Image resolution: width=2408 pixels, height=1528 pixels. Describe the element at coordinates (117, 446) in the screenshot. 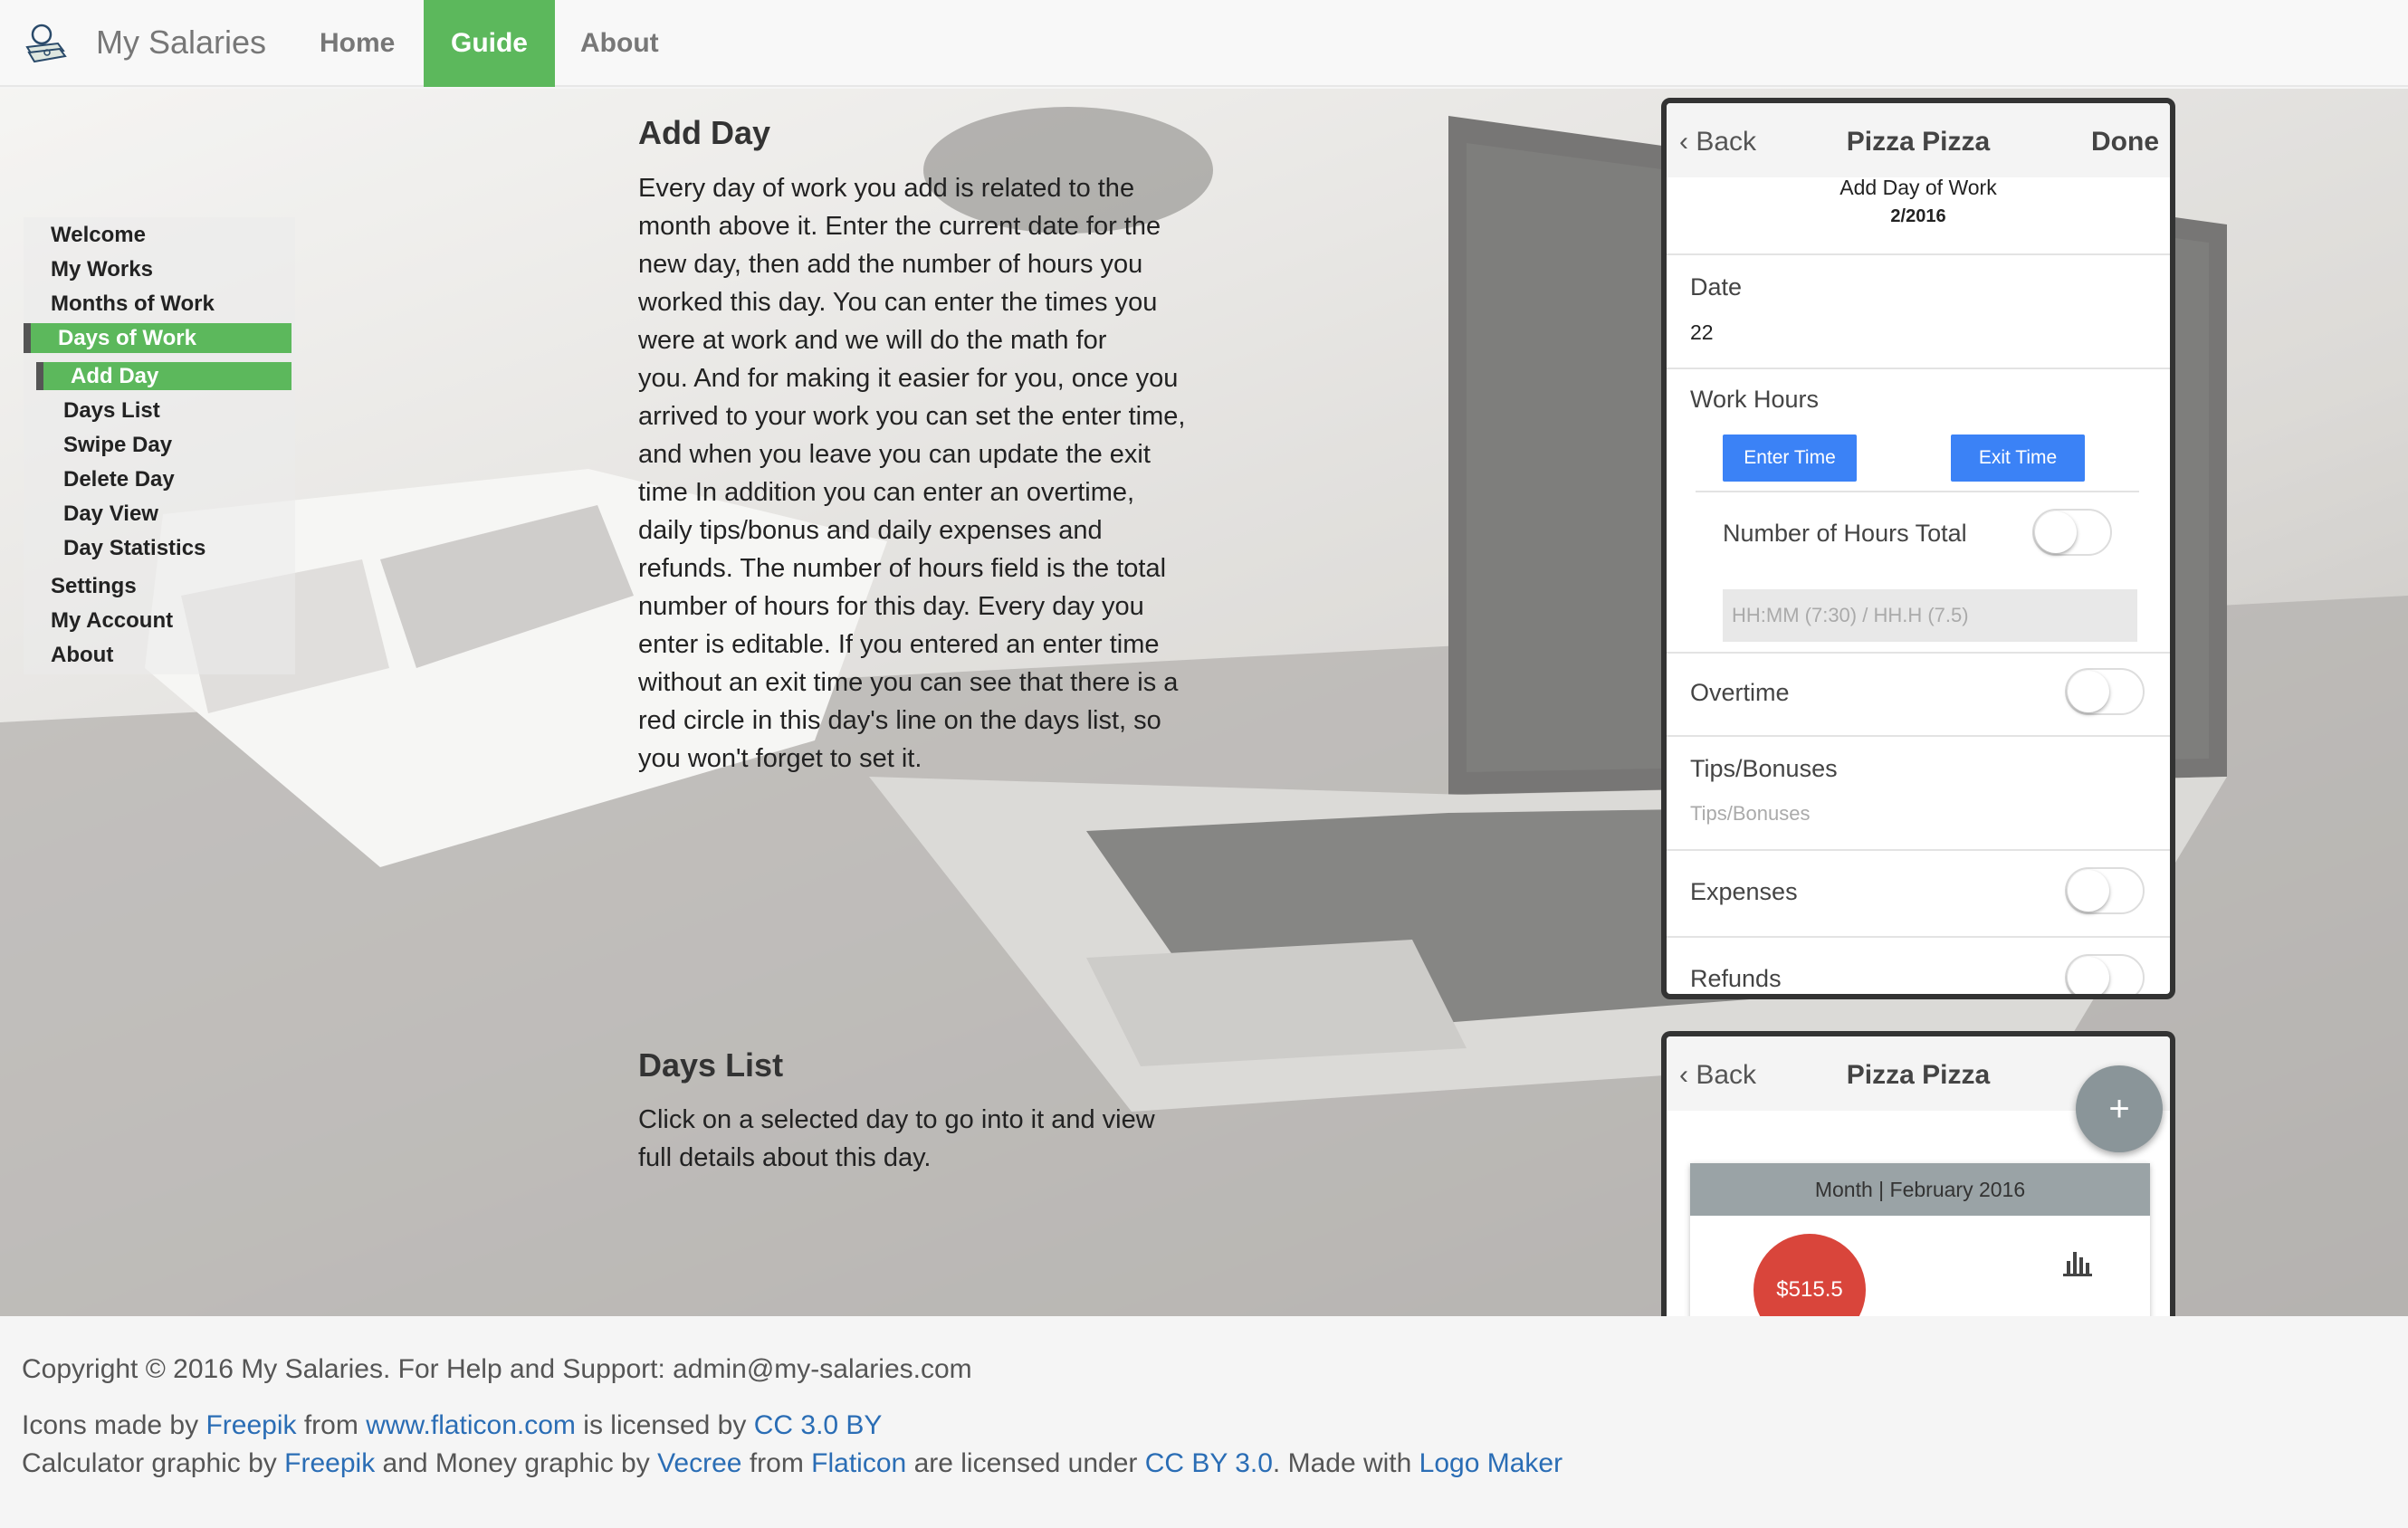

I see `sidebar-item-swipe-day: Swipe Day` at that location.